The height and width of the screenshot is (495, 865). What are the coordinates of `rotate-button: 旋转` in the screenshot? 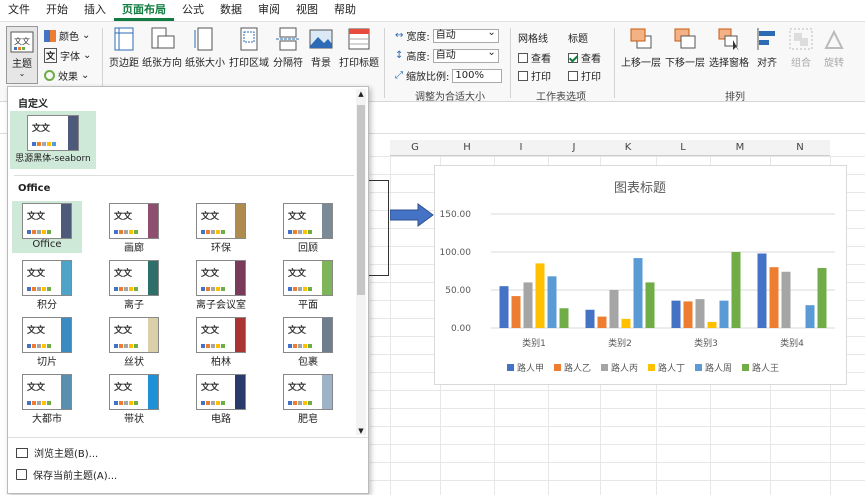 It's located at (834, 47).